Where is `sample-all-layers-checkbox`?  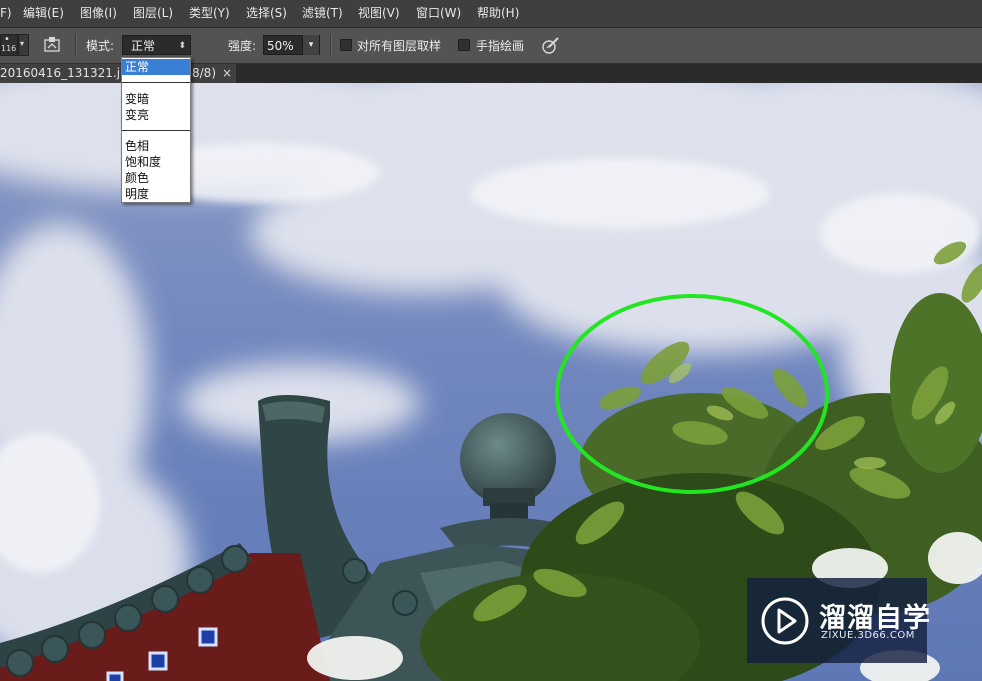
sample-all-layers-checkbox is located at coordinates (346, 45).